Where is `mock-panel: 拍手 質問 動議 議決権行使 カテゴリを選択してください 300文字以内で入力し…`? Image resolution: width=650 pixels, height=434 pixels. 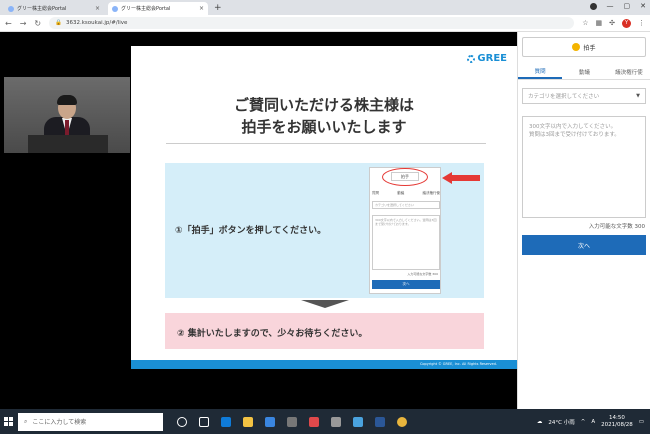
mock-panel: 拍手 質問 動議 議決権行使 カテゴリを選択してください 300文字以内で入力し… is located at coordinates (405, 230).